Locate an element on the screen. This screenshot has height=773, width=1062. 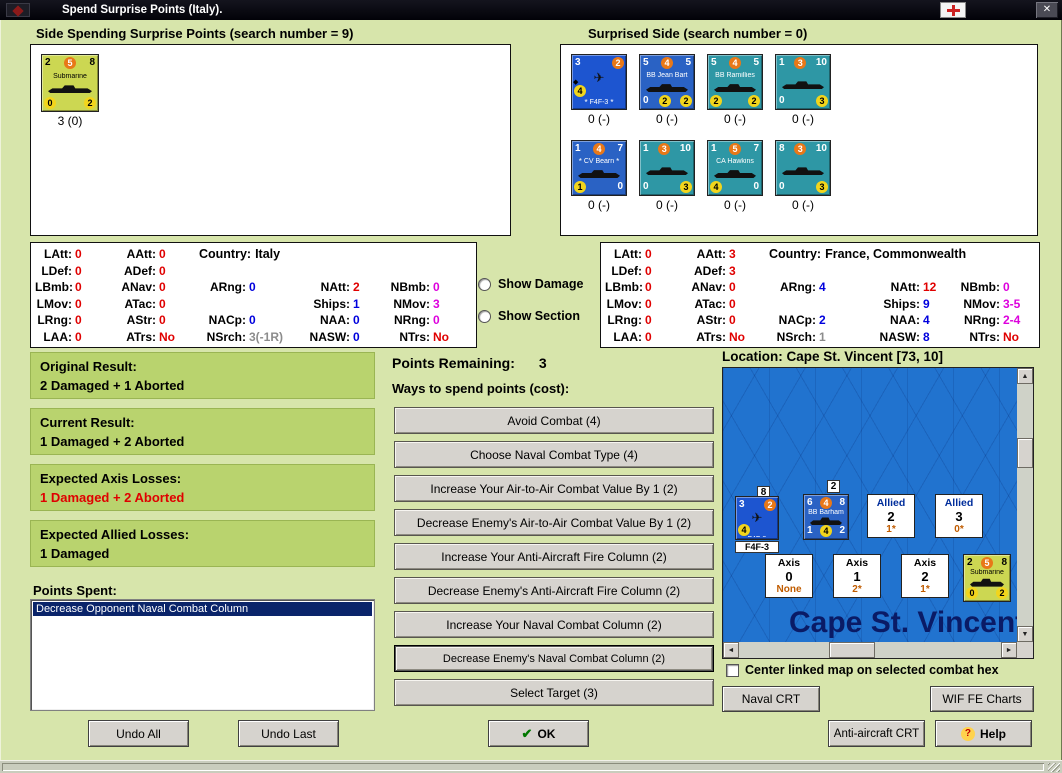
stat-natt: NAtt: 2 is located at coordinates (340, 287).